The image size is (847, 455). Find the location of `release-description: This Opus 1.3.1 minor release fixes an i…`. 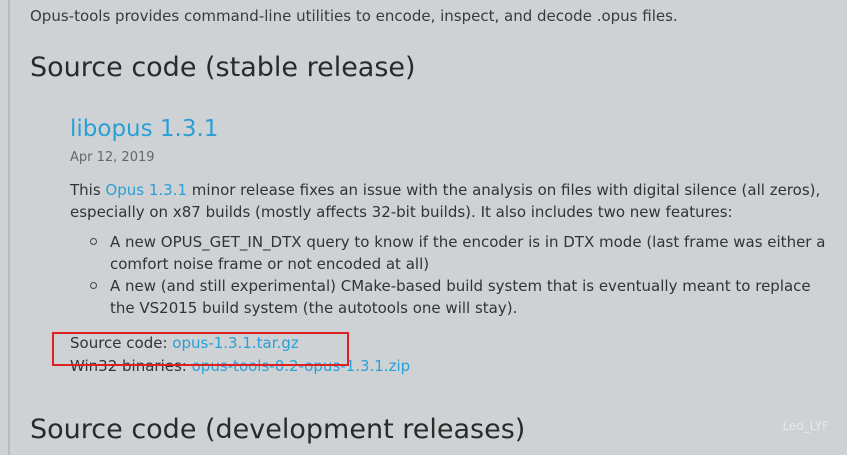

release-description: This Opus 1.3.1 minor release fixes an i… is located at coordinates (450, 201).